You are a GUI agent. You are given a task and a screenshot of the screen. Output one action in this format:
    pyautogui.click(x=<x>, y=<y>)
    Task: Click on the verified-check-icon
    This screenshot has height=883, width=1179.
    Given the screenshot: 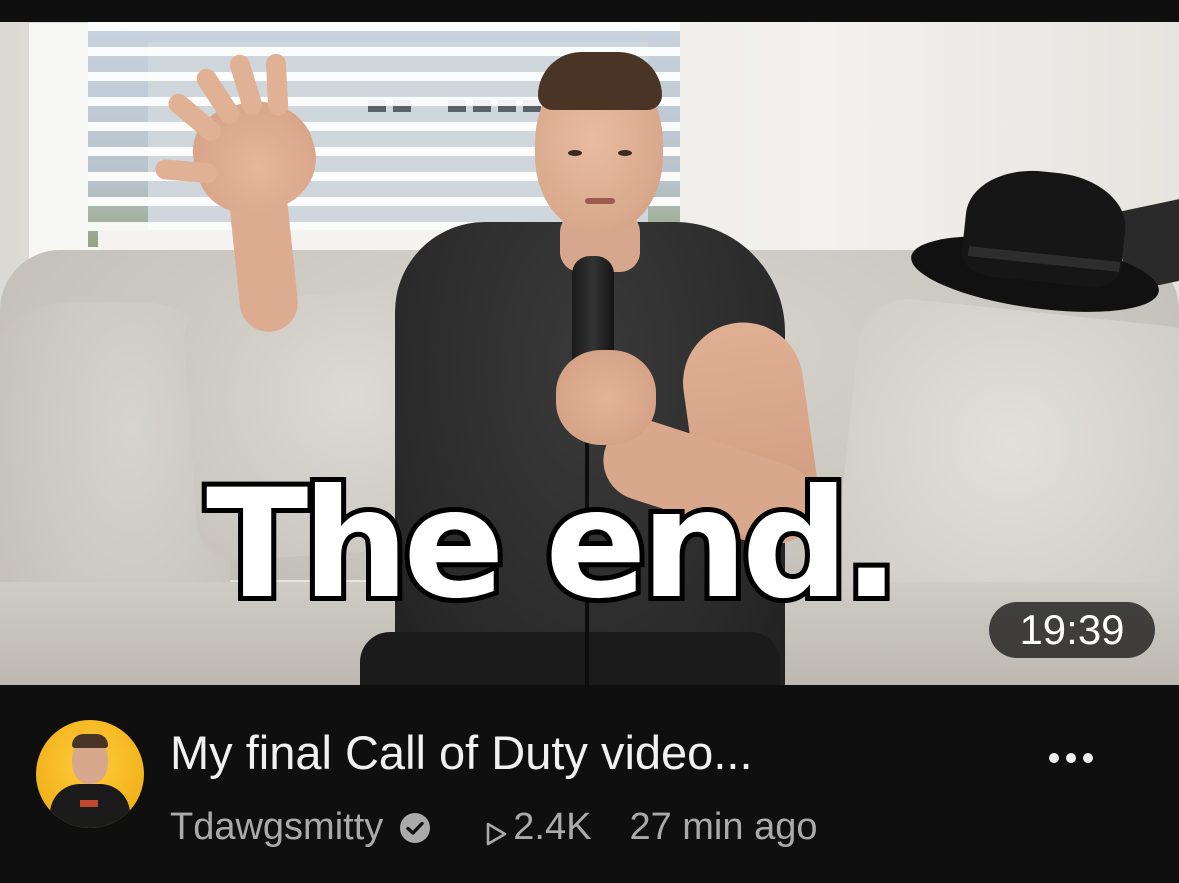 What is the action you would take?
    pyautogui.click(x=415, y=827)
    